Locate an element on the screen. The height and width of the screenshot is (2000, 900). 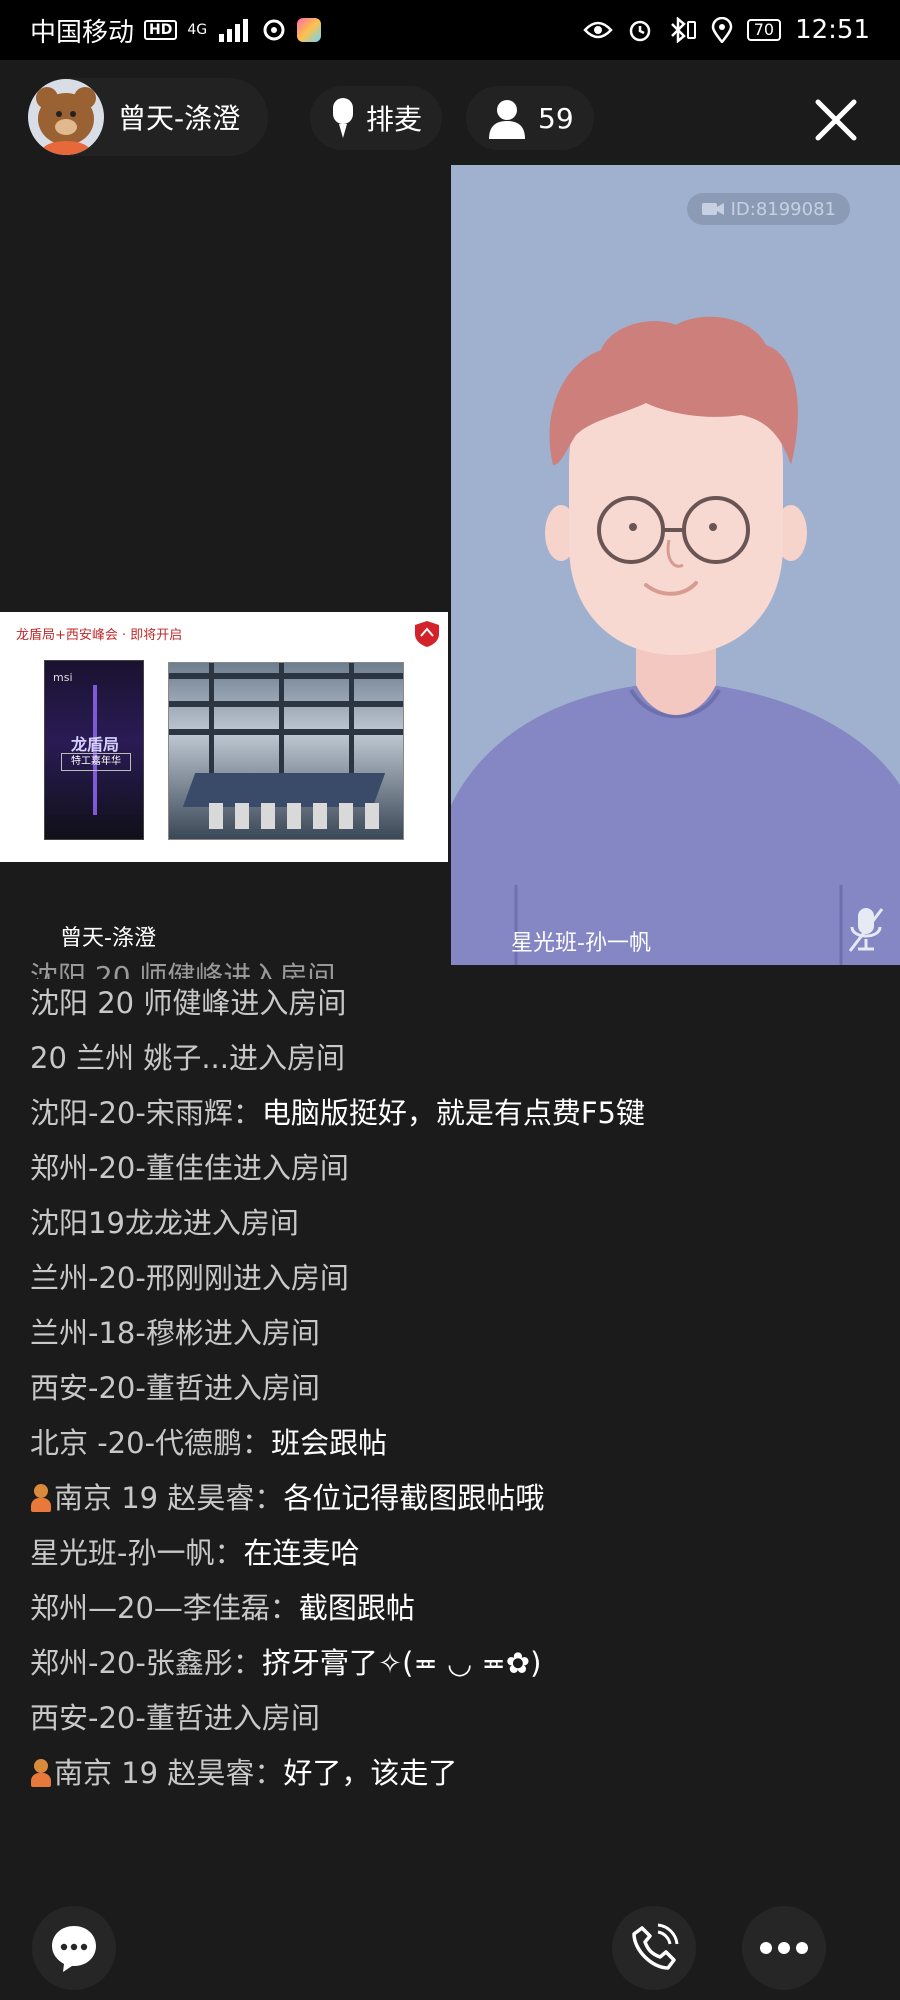
viewer-count: 59 is located at coordinates (556, 118).